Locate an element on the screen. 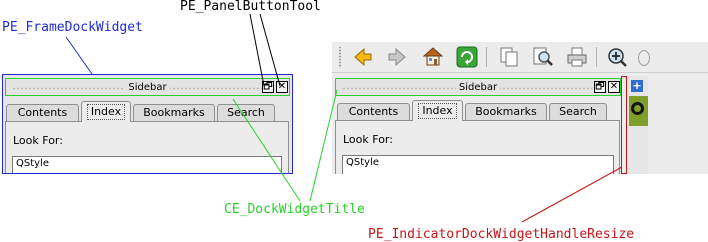 Image resolution: width=708 pixels, height=242 pixels. label-panel-button-tool: PE_PanelButtonTool is located at coordinates (250, 7).